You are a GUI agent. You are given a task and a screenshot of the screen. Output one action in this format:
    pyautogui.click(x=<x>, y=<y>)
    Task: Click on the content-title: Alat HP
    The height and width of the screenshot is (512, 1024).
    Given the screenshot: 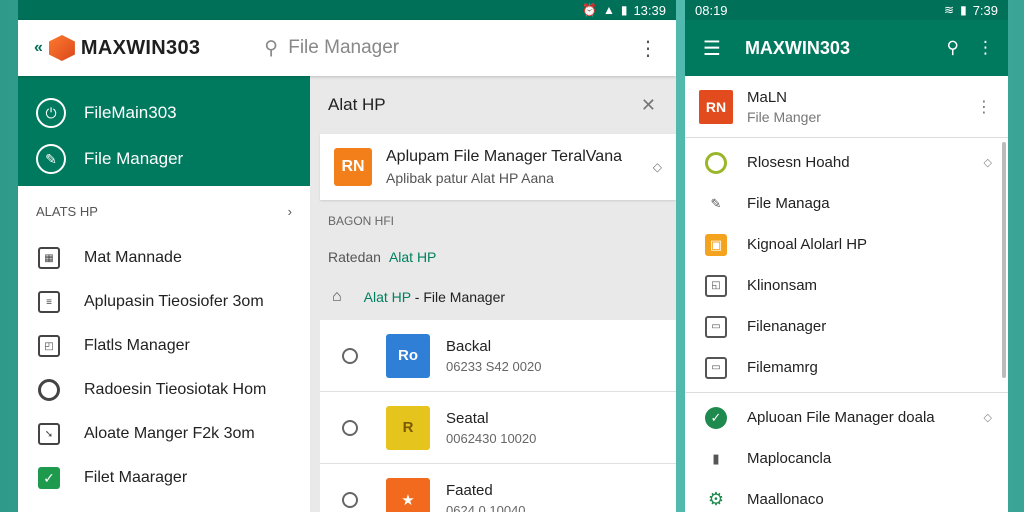 What is the action you would take?
    pyautogui.click(x=357, y=104)
    